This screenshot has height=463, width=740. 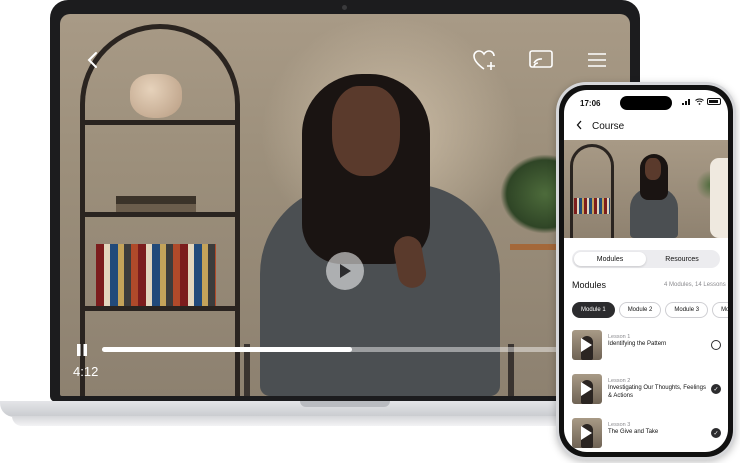 I want to click on dynamic-island, so click(x=646, y=103).